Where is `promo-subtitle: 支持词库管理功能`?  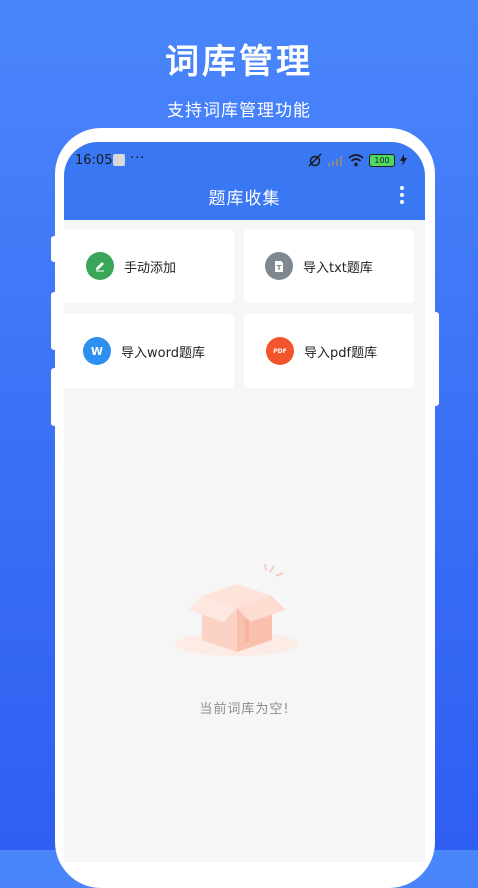
promo-subtitle: 支持词库管理功能 is located at coordinates (239, 111).